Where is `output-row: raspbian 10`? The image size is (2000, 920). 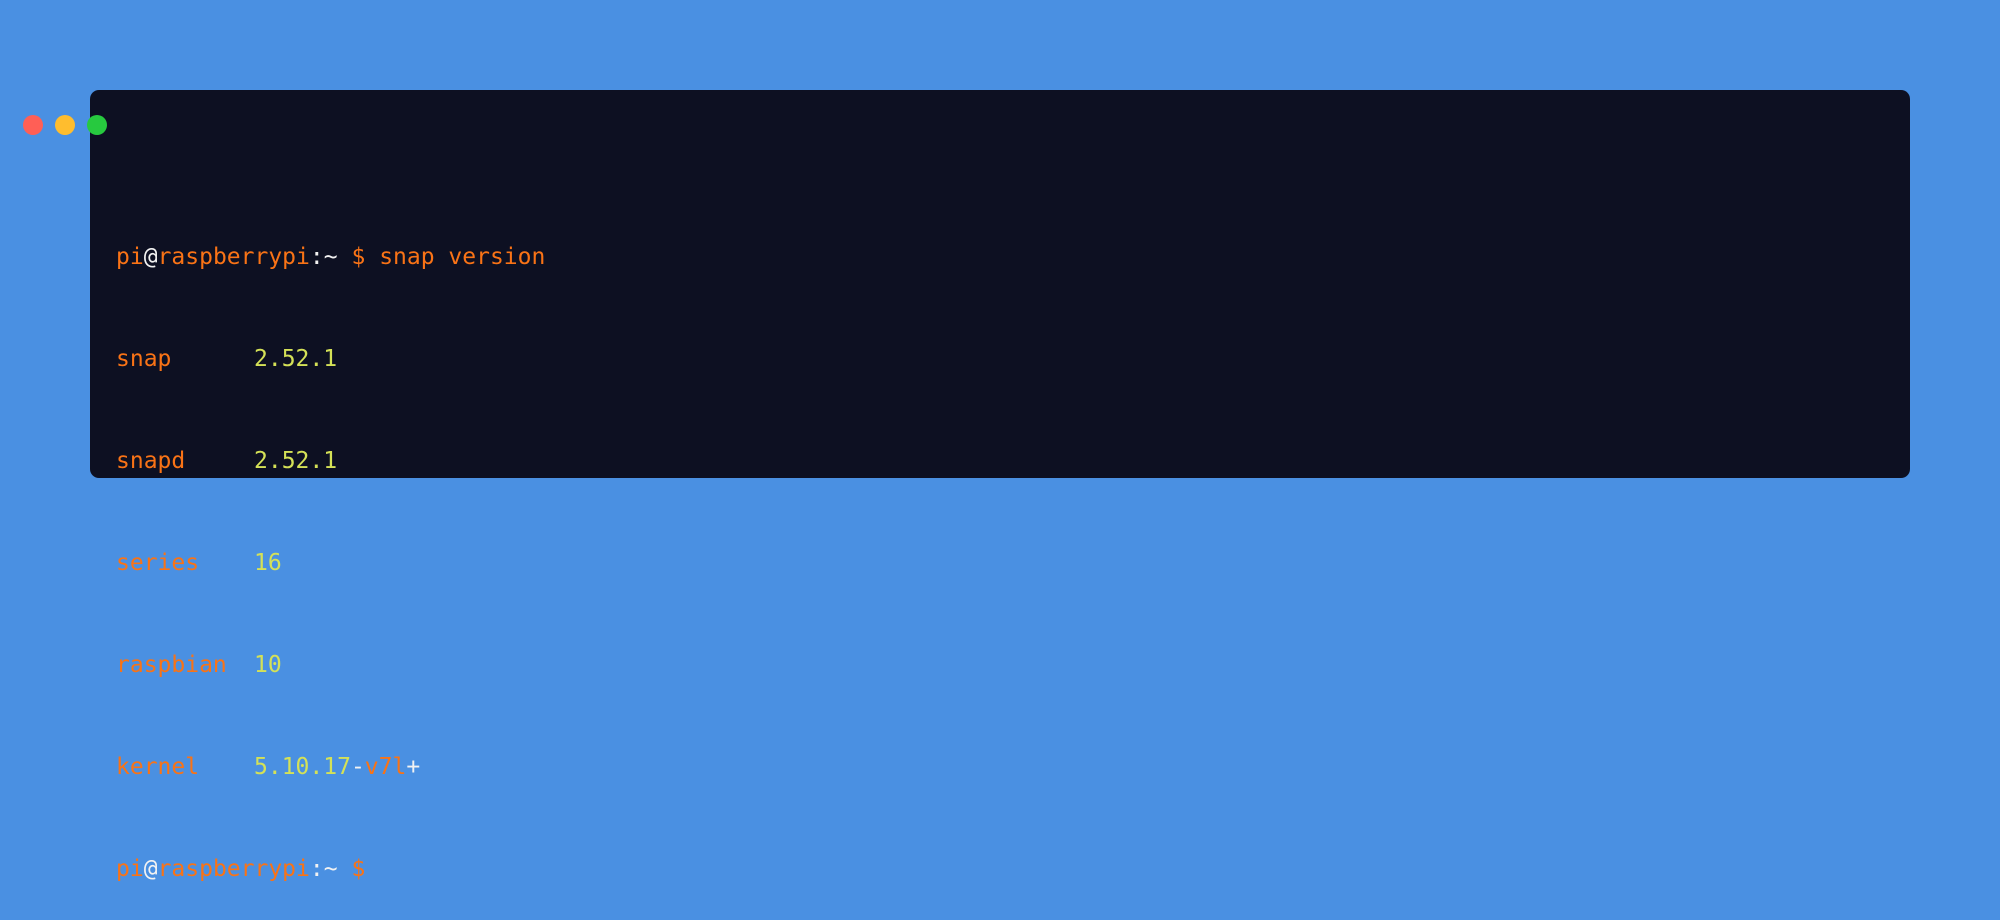
output-row: raspbian 10 is located at coordinates (330, 665).